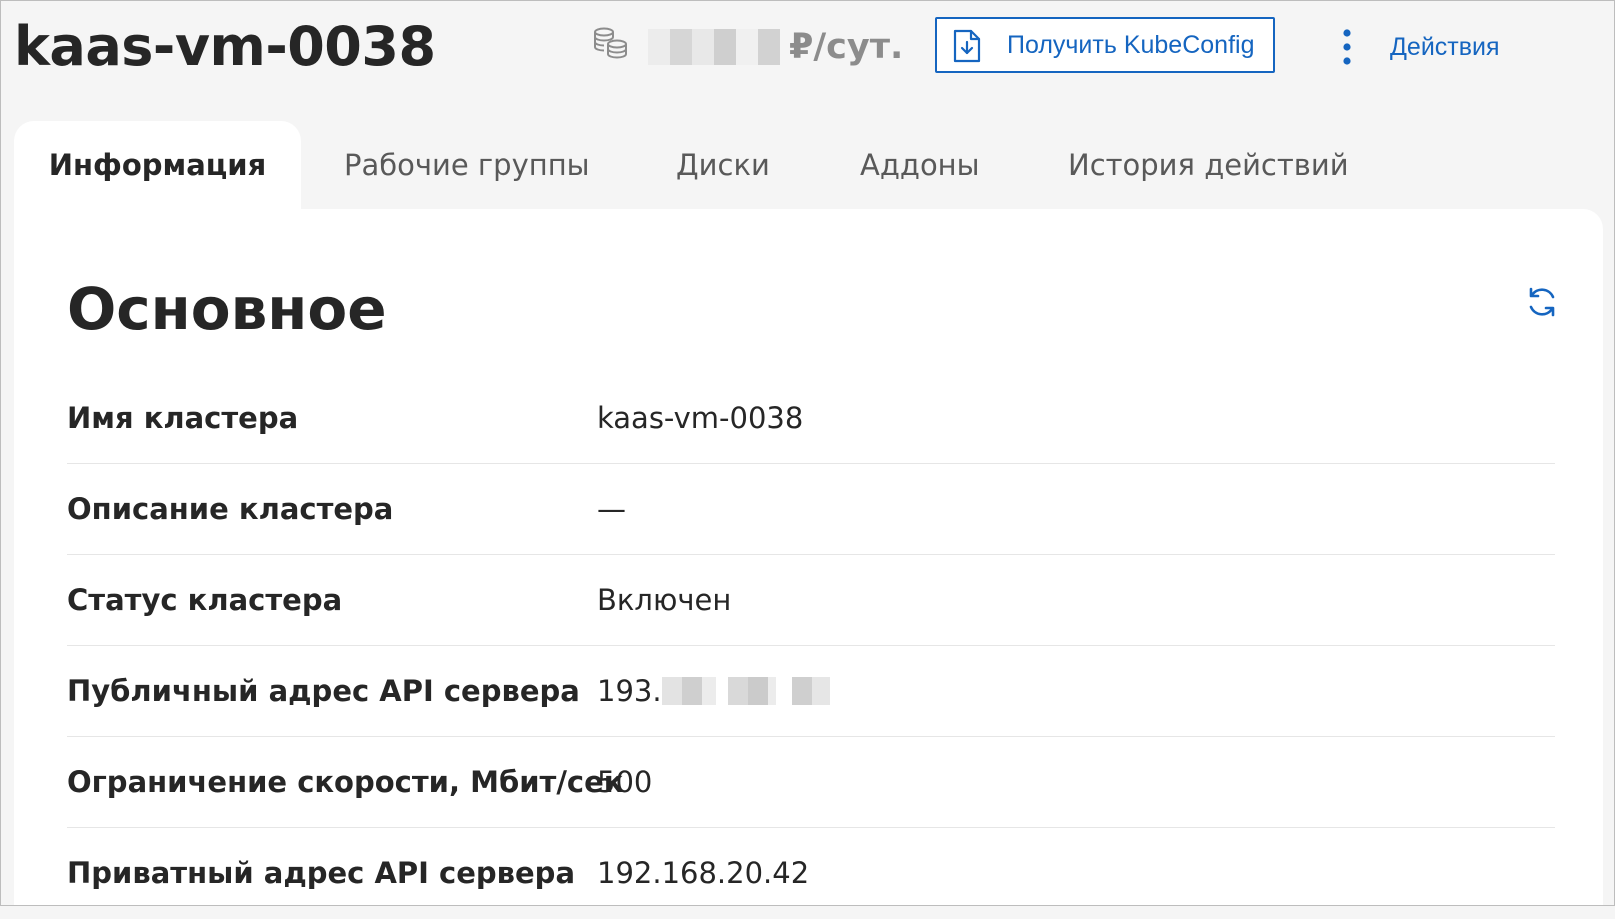 This screenshot has width=1615, height=919. What do you see at coordinates (225, 46) in the screenshot?
I see `cluster-title: kaas-vm-0038` at bounding box center [225, 46].